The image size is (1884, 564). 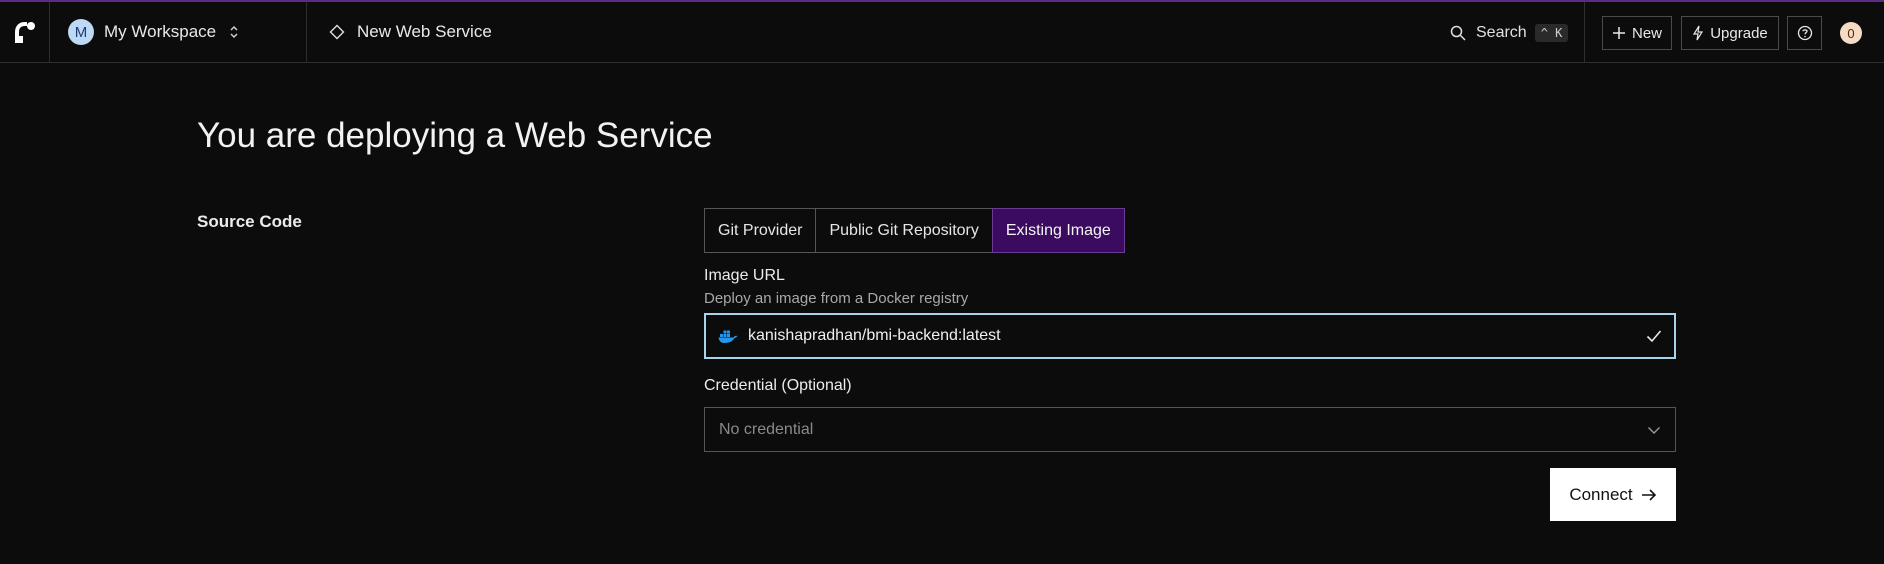 What do you see at coordinates (904, 230) in the screenshot?
I see `tab-public-git-repository: Public Git Repository` at bounding box center [904, 230].